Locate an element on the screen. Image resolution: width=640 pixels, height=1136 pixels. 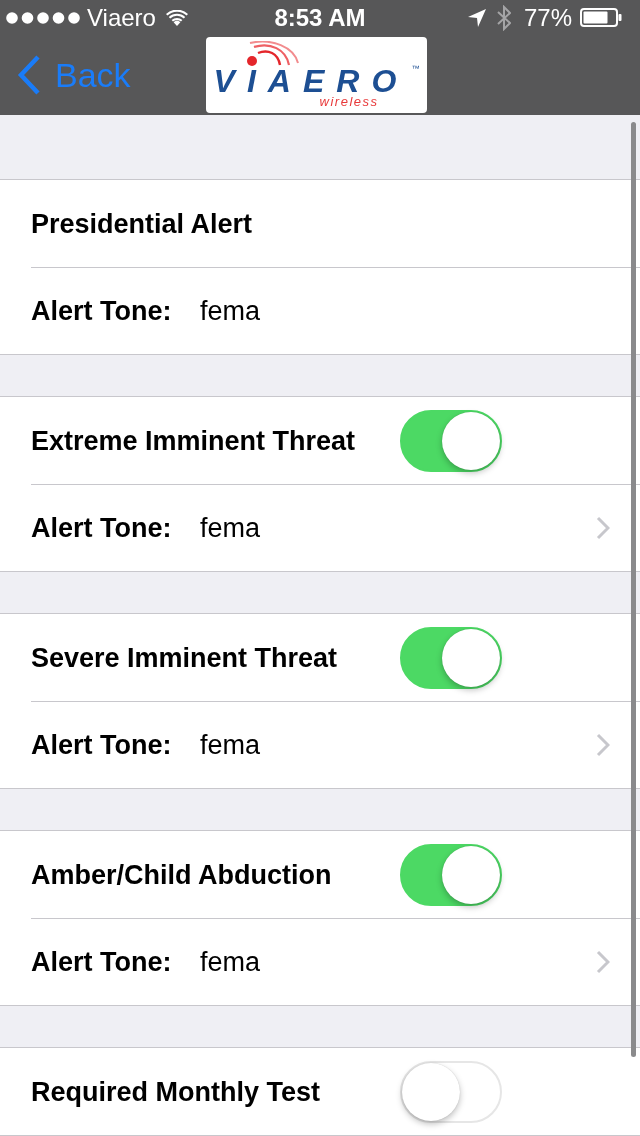
alert-title: Amber/Child Abduction is located at coordinates (182, 874).